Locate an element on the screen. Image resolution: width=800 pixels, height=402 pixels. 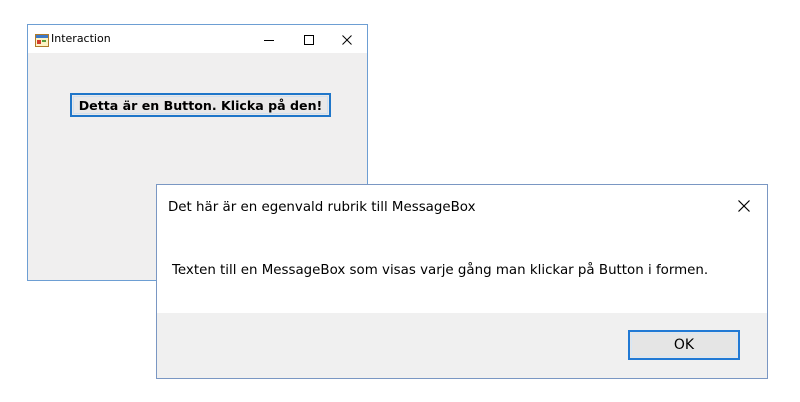
close-button is located at coordinates (347, 39).